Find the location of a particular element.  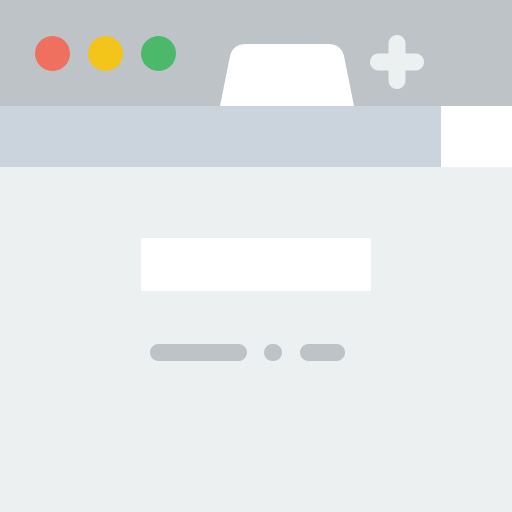

address-bar is located at coordinates (220, 136).